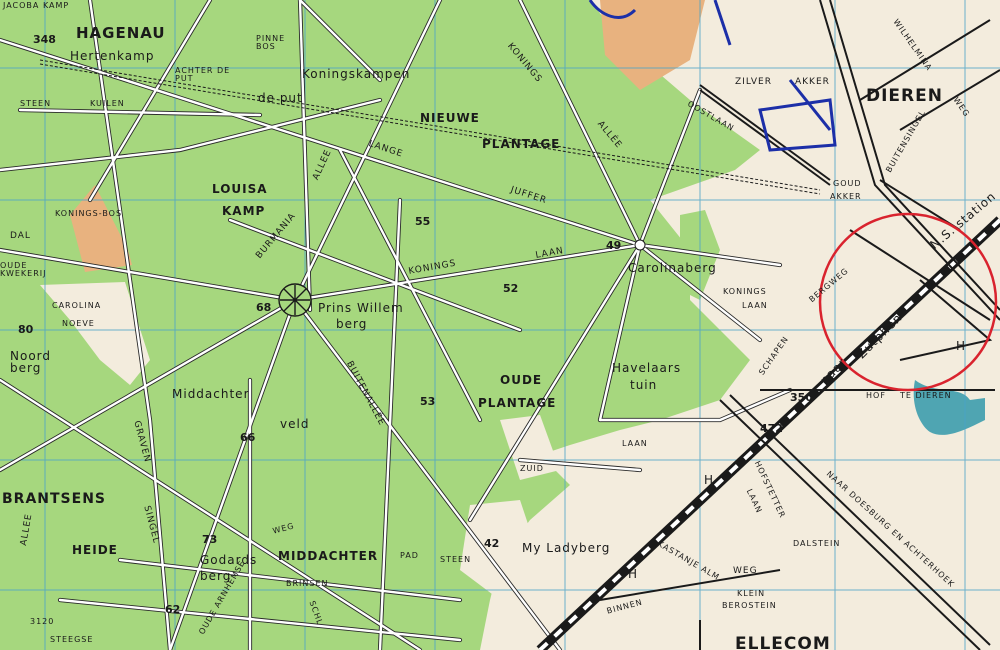 The width and height of the screenshot is (1000, 650). I want to click on label-oude: OUDE, so click(521, 380).